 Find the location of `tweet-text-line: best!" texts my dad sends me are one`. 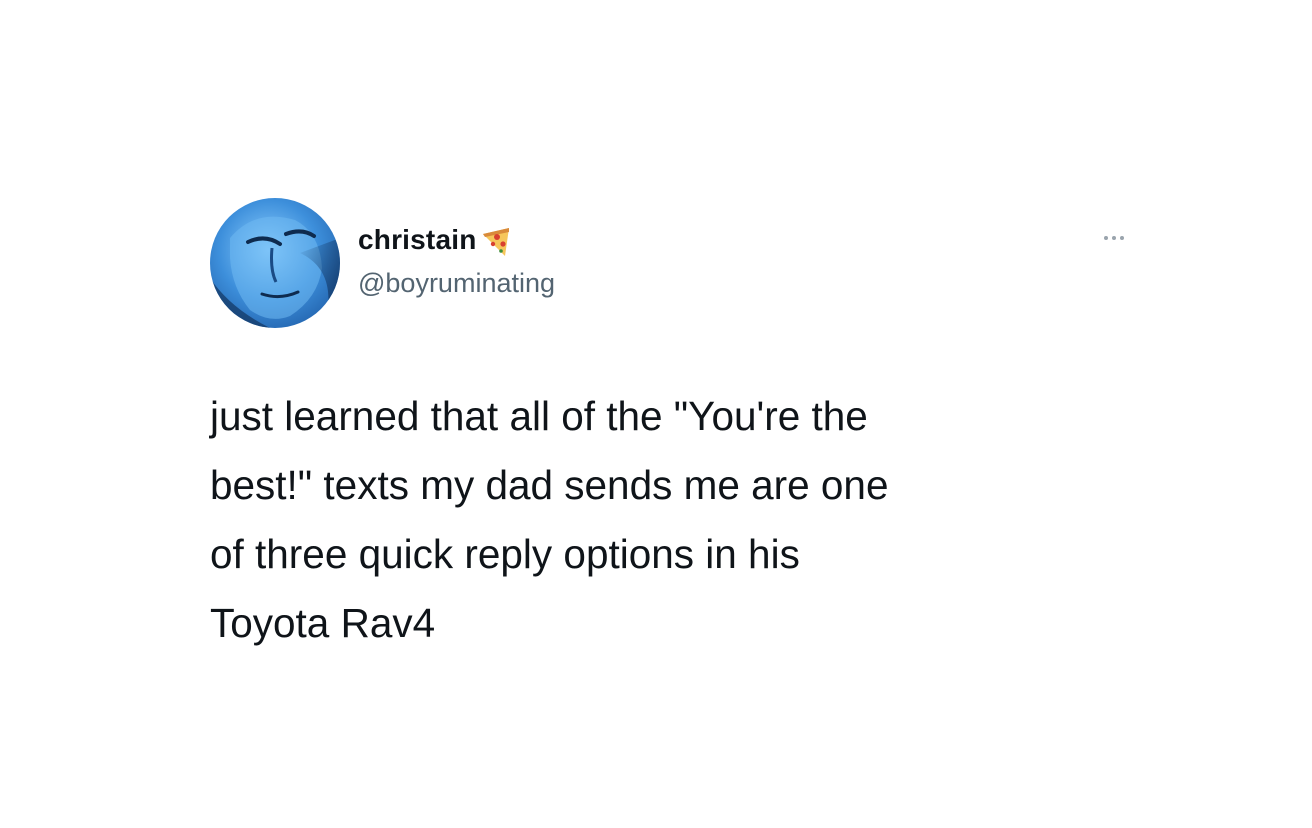

tweet-text-line: best!" texts my dad sends me are one is located at coordinates (549, 485).